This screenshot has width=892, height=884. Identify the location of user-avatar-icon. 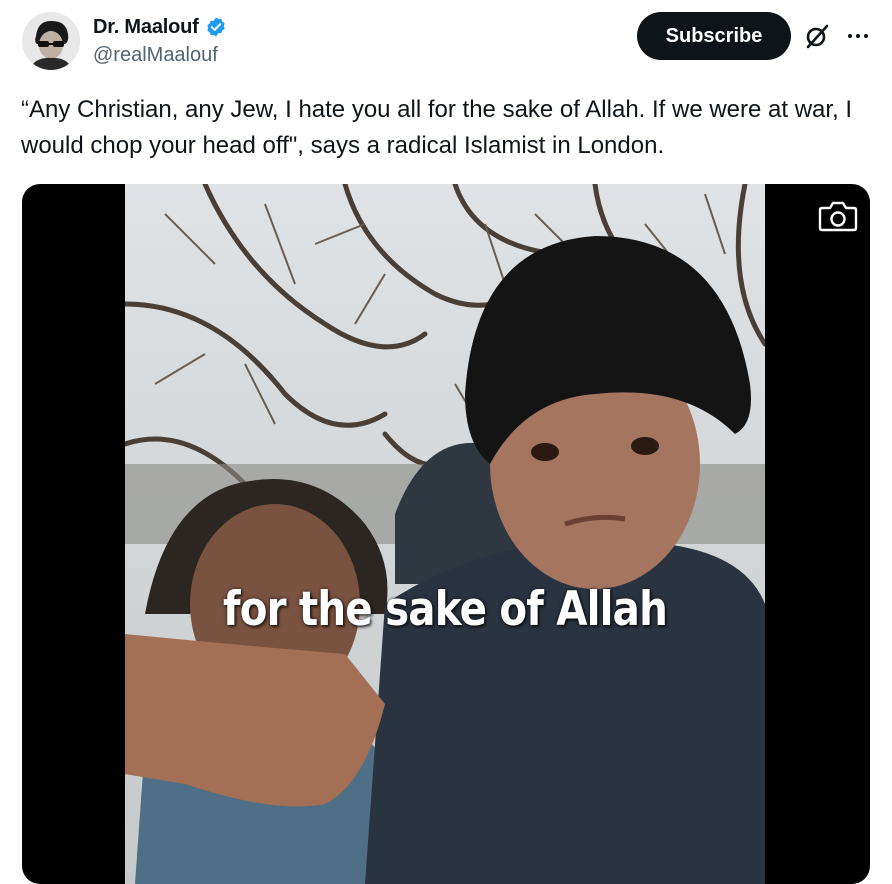
(51, 41).